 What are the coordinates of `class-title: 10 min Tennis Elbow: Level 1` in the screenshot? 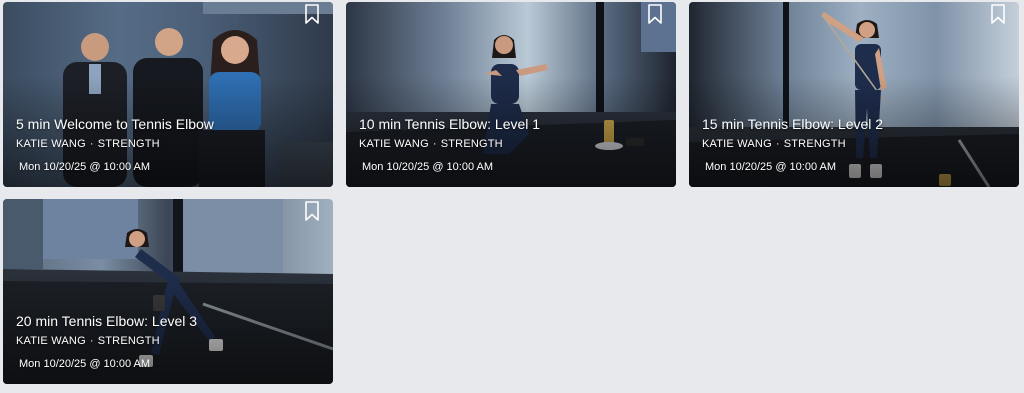 It's located at (450, 124).